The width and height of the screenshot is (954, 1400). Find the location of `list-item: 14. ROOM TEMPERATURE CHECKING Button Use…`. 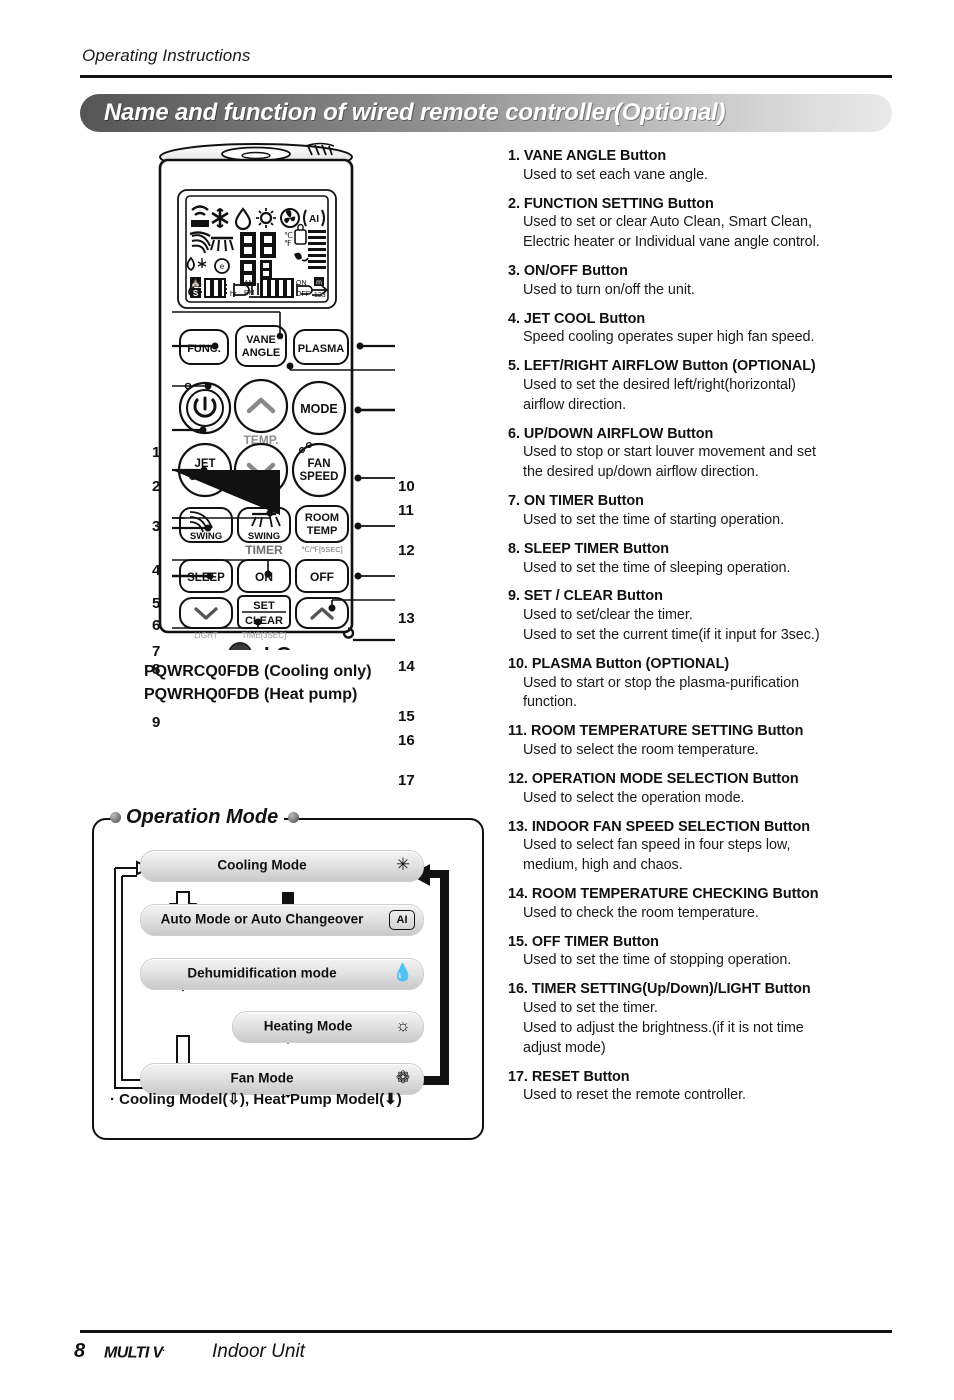

list-item: 14. ROOM TEMPERATURE CHECKING Button Use… is located at coordinates (703, 904).